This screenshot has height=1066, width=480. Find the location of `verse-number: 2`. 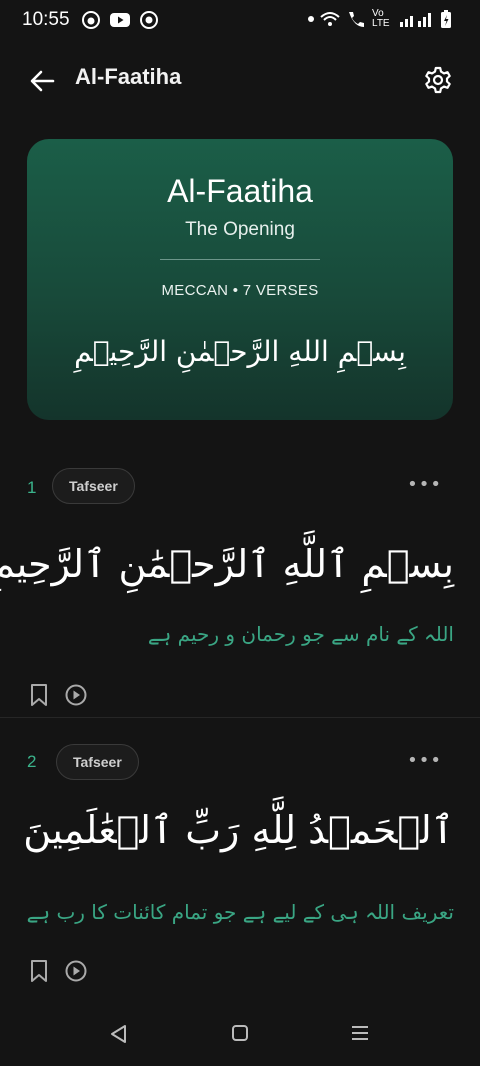

verse-number: 2 is located at coordinates (32, 761).